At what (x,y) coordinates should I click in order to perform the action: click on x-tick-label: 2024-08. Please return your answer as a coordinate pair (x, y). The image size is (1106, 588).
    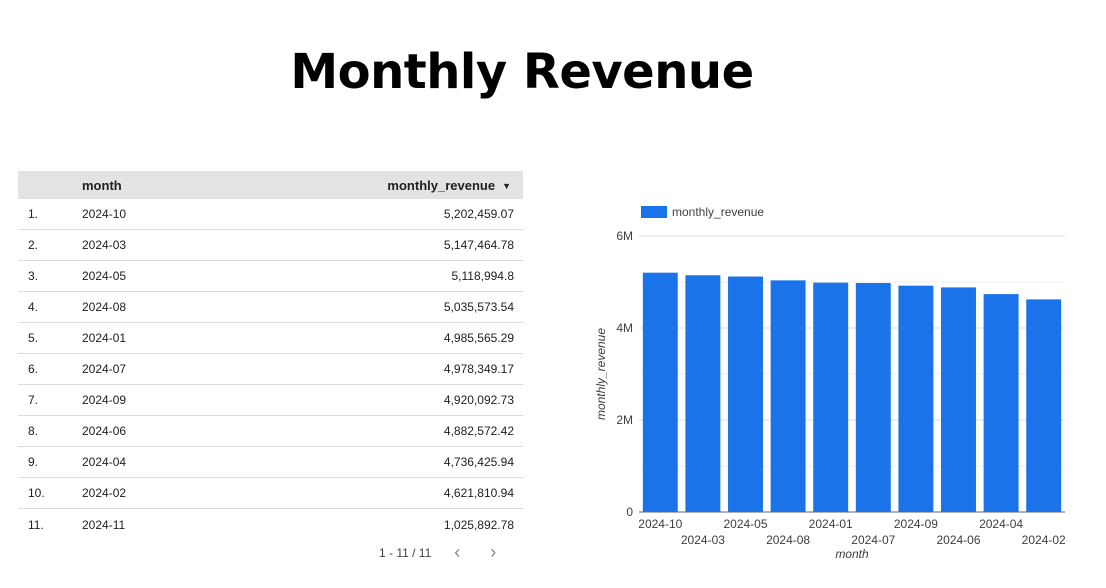
    Looking at the image, I should click on (788, 540).